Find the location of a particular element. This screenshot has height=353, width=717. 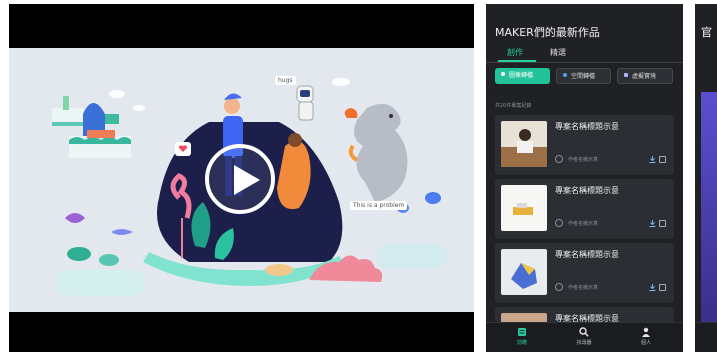

page-title: MAKER們的最新作品 is located at coordinates (547, 32).